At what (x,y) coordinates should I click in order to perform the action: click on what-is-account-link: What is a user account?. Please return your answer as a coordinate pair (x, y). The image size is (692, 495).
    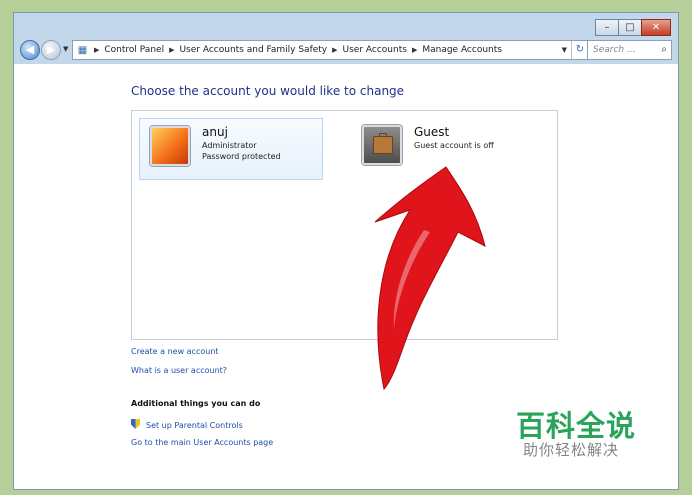
    Looking at the image, I should click on (179, 370).